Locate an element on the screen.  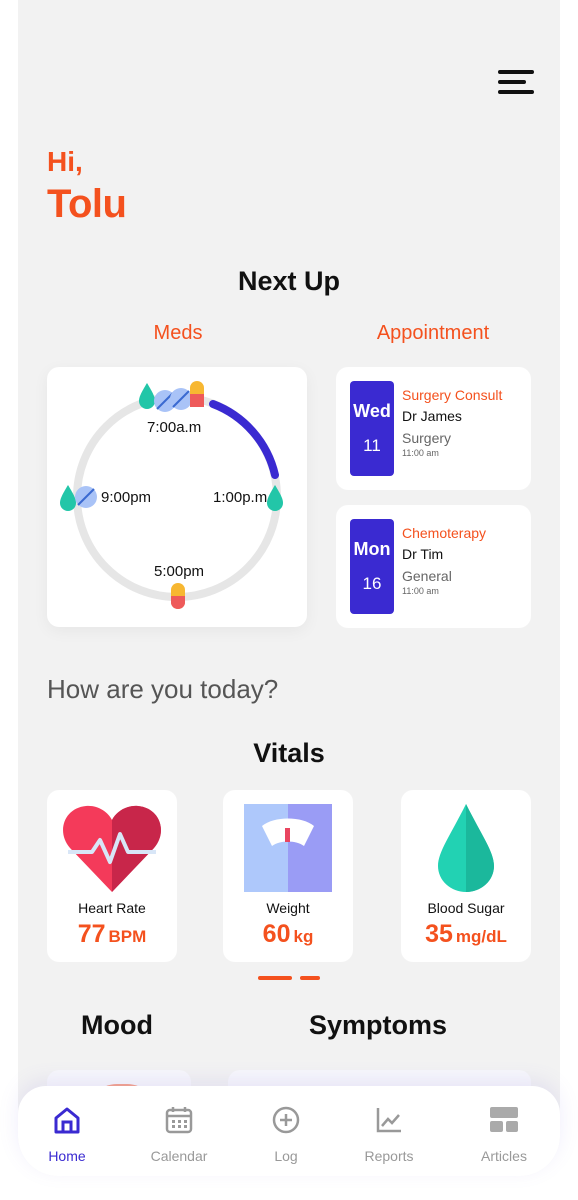
appointment-title: Chemoterapy is located at coordinates (444, 533).